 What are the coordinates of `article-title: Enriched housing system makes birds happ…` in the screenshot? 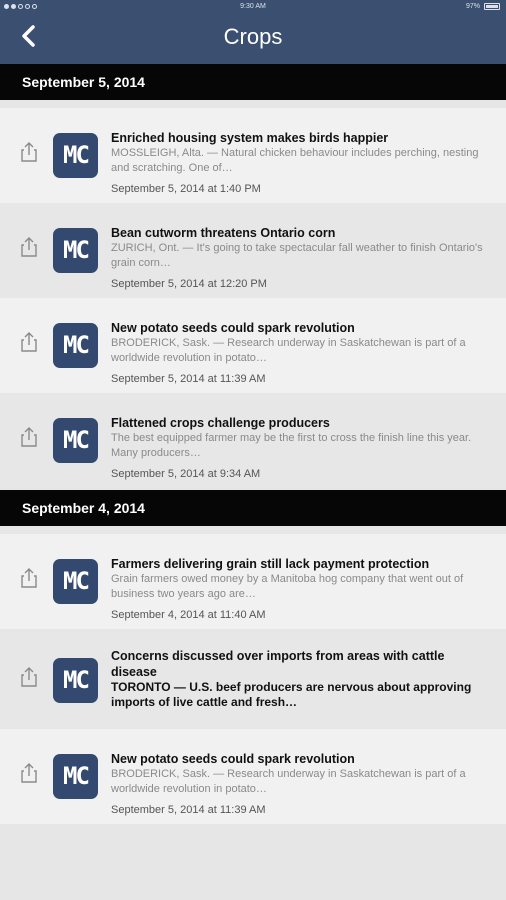 It's located at (250, 138).